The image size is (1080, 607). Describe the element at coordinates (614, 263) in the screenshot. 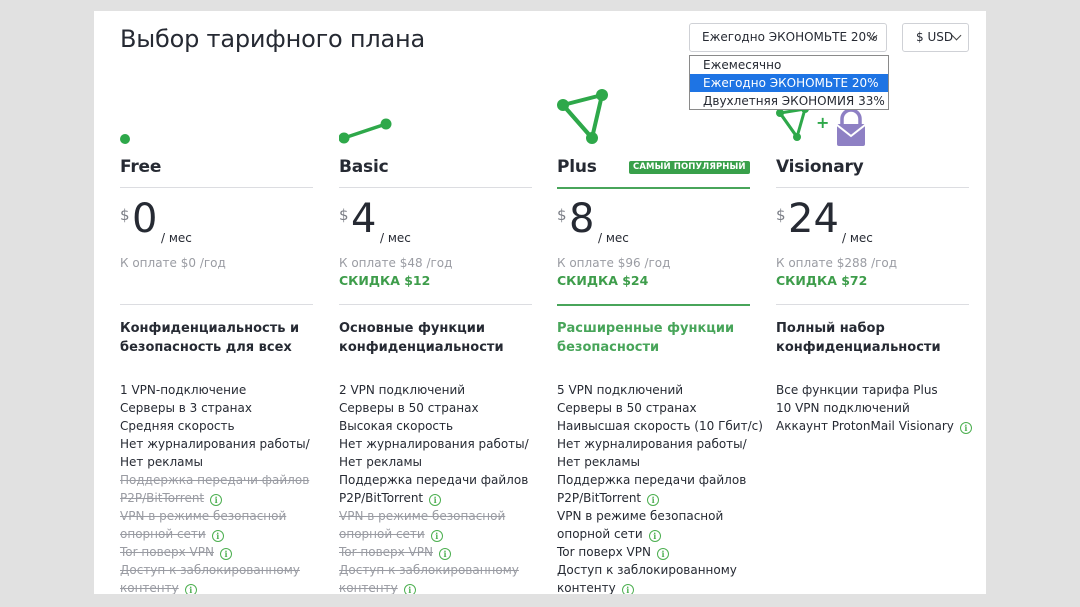

I see `billed-amount: К оплате $96 /год` at that location.